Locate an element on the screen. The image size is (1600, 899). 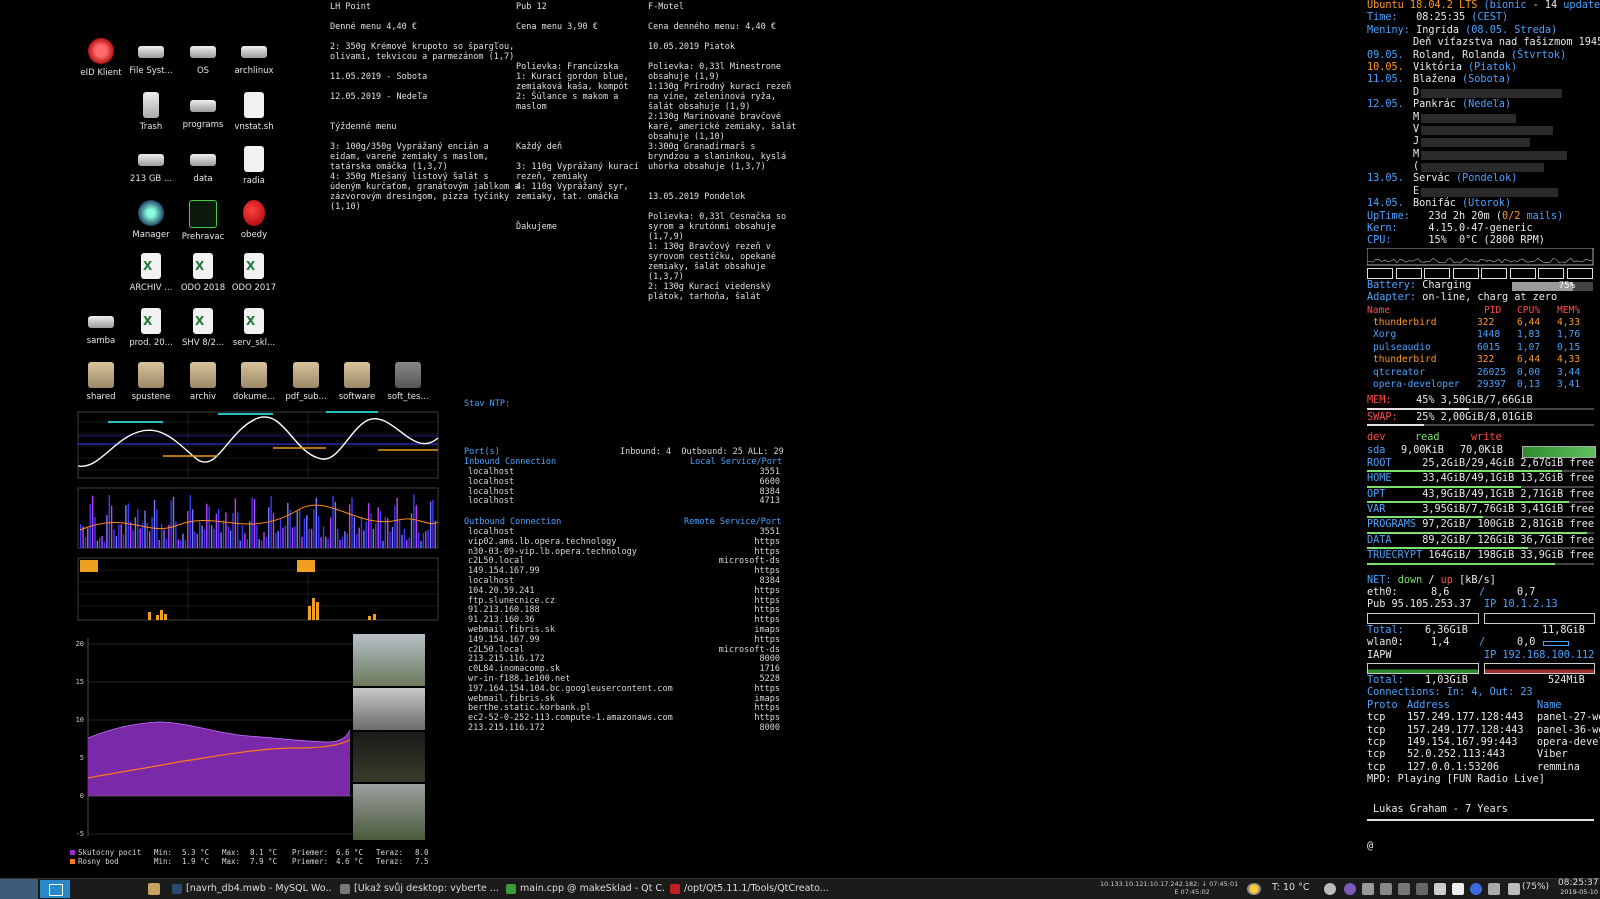
nameday-weekday: (Utorok) is located at coordinates (1487, 204).